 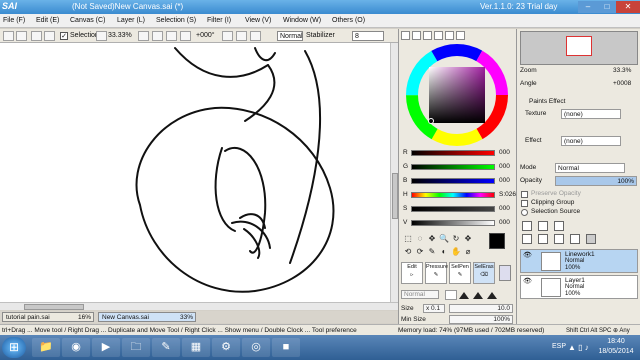 I want to click on selection-source-checkbox, so click(x=524, y=212).